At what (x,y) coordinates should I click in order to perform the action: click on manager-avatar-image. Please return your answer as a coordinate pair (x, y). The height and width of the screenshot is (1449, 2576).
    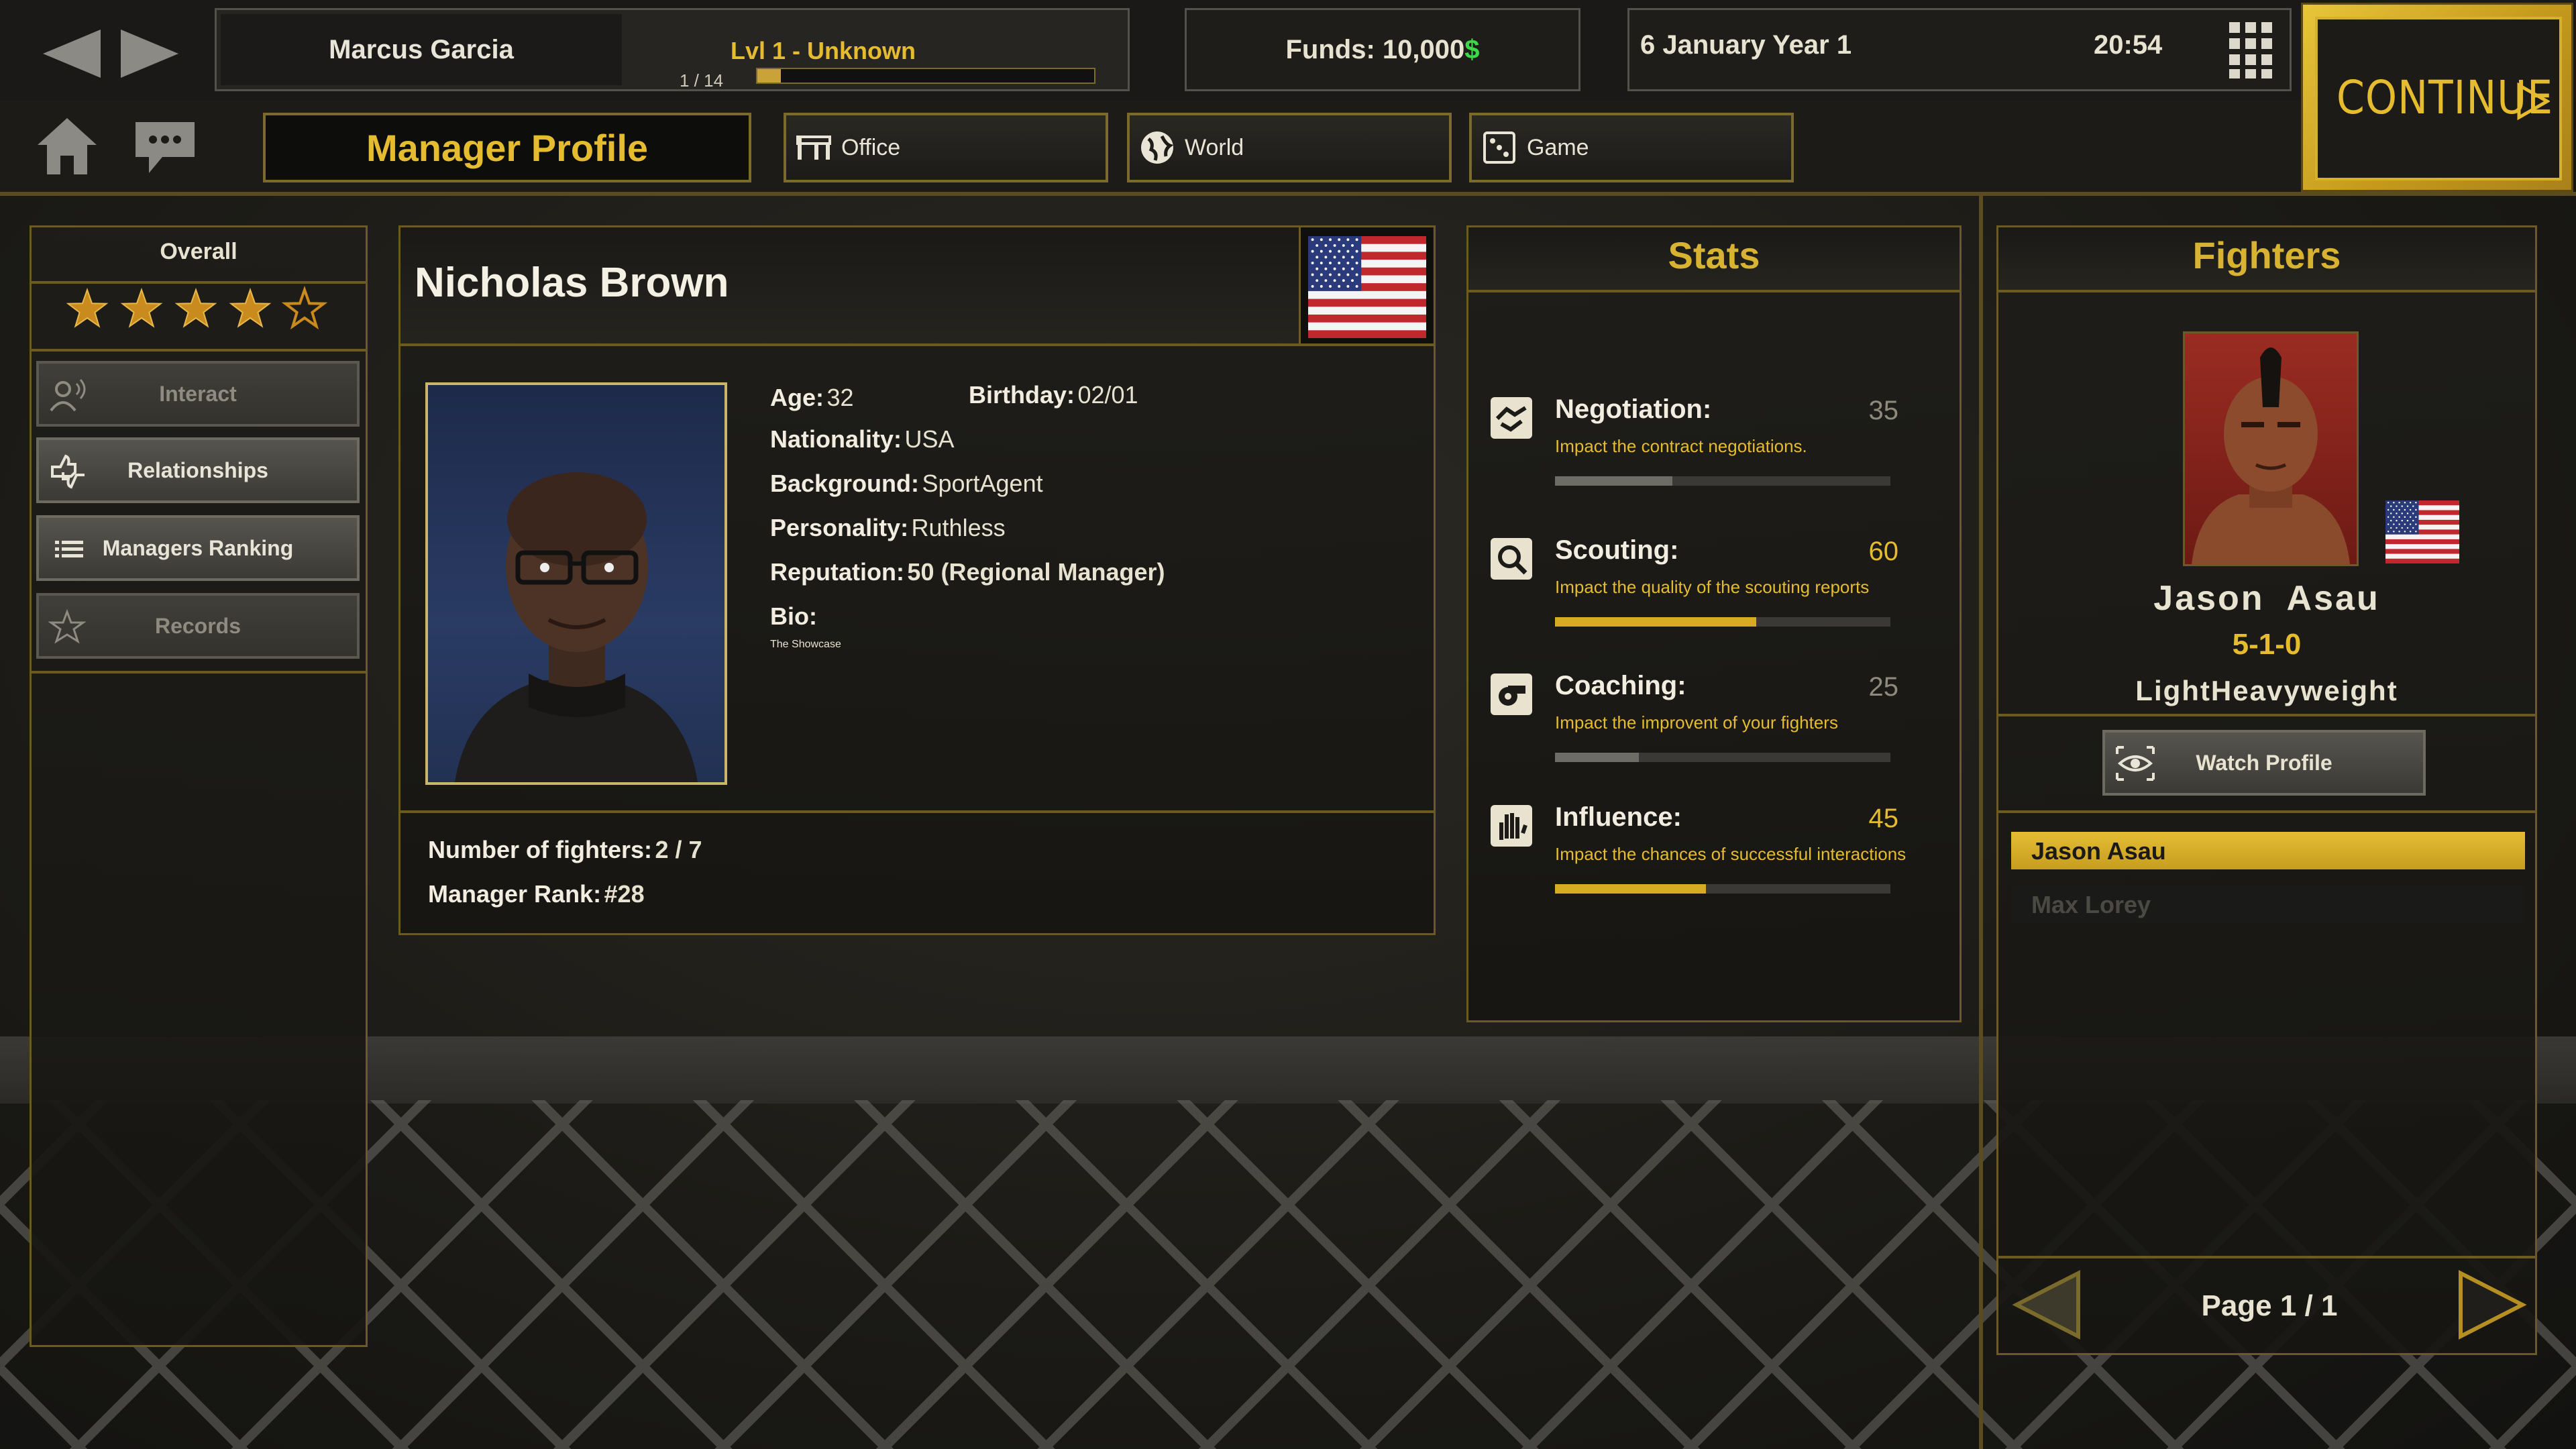
    Looking at the image, I should click on (576, 627).